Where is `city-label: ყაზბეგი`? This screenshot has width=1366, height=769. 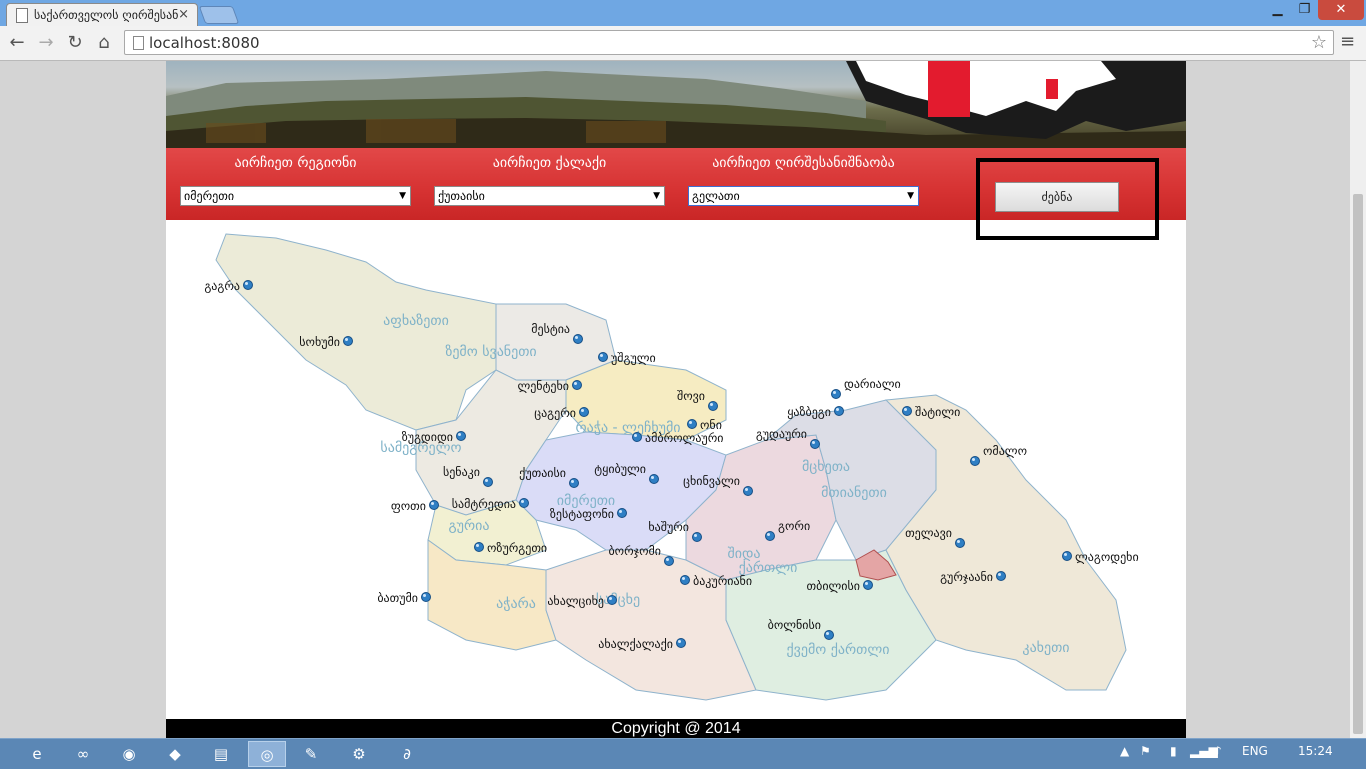
city-label: ყაზბეგი is located at coordinates (809, 412).